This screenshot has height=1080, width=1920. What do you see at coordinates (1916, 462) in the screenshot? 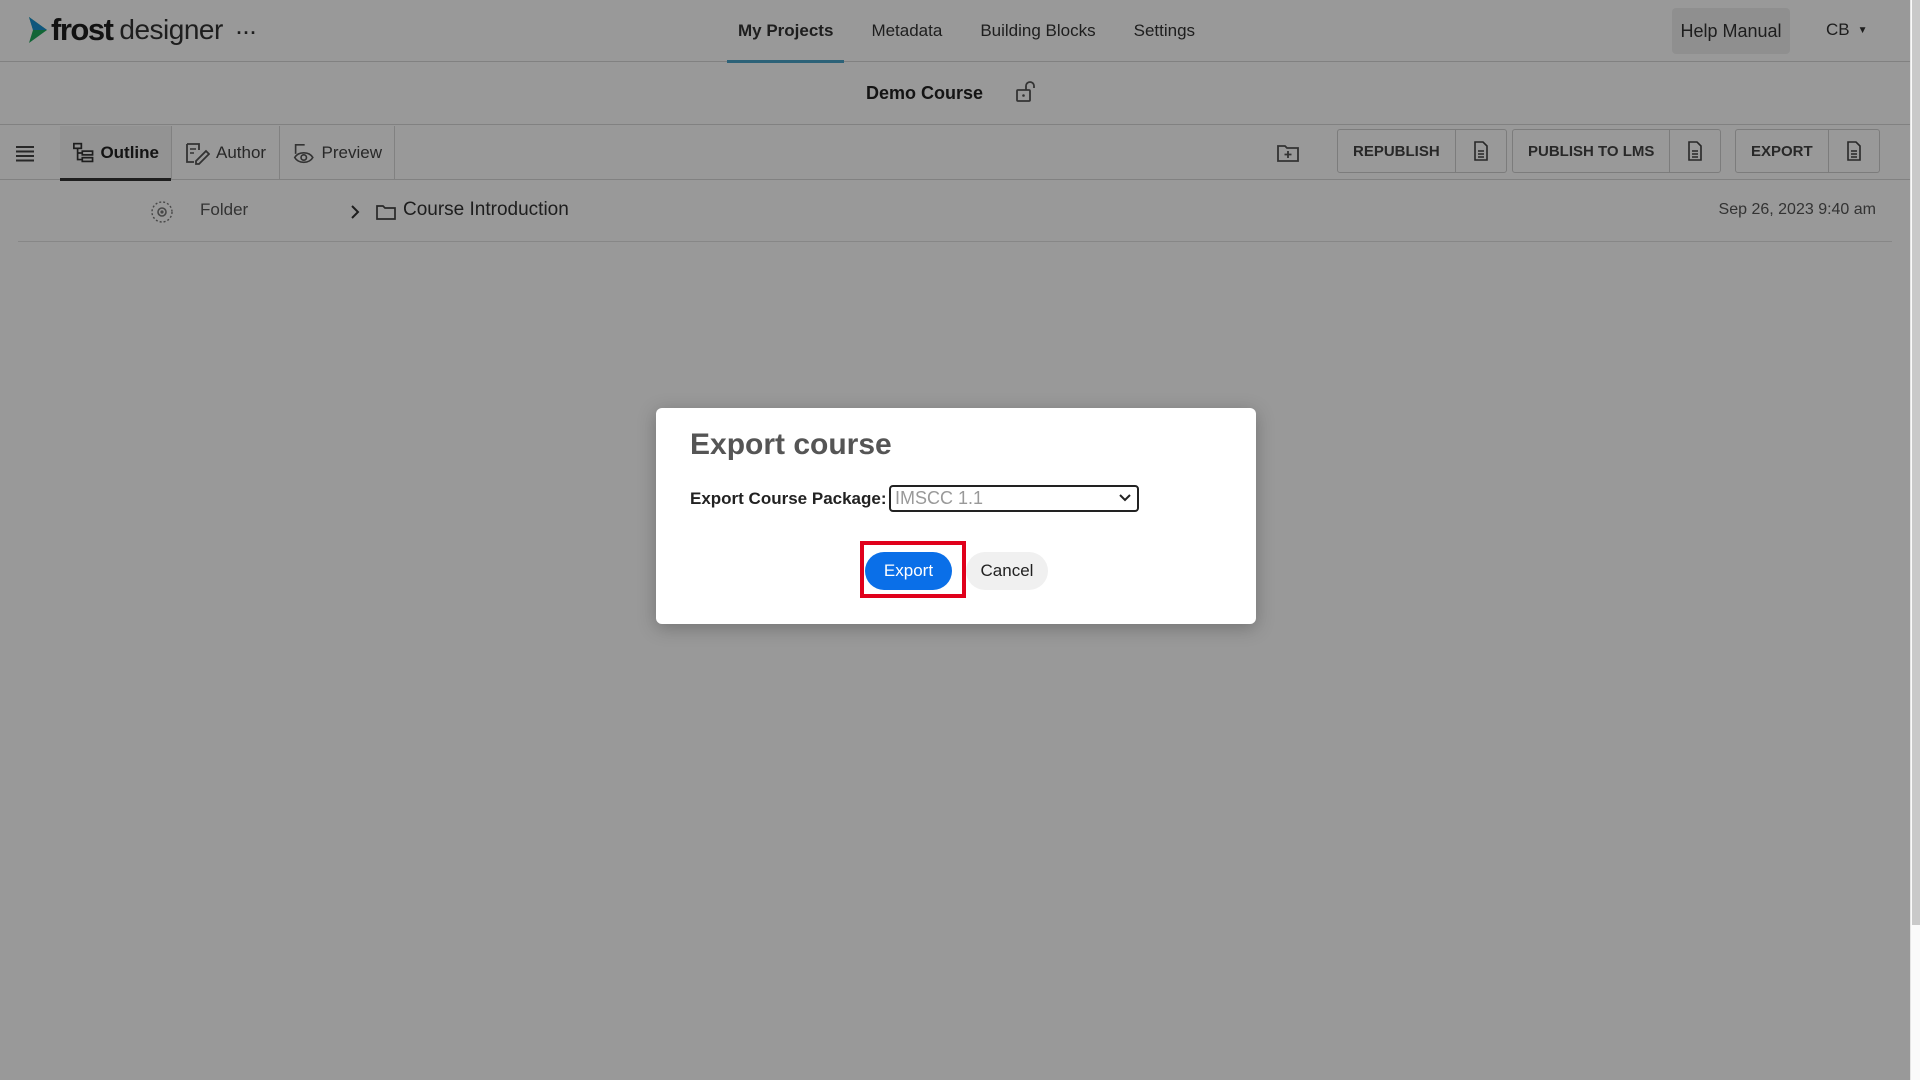
I see `scrollbar-thumb` at bounding box center [1916, 462].